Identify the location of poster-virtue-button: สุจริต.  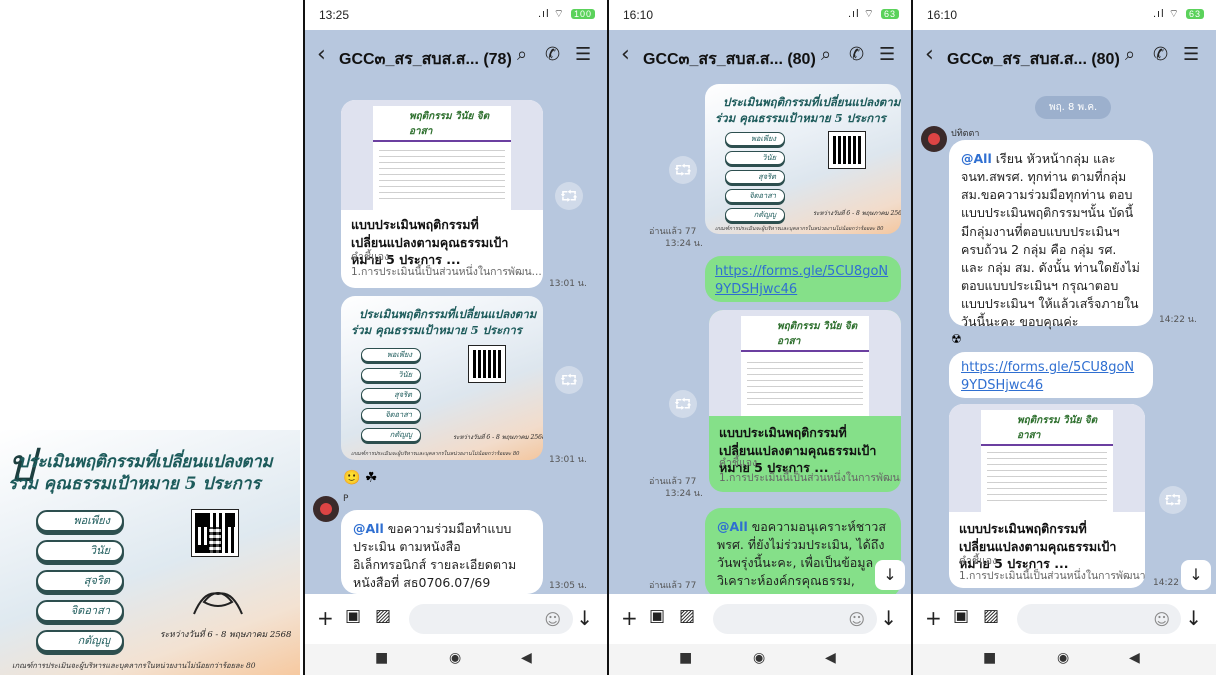
(80, 581).